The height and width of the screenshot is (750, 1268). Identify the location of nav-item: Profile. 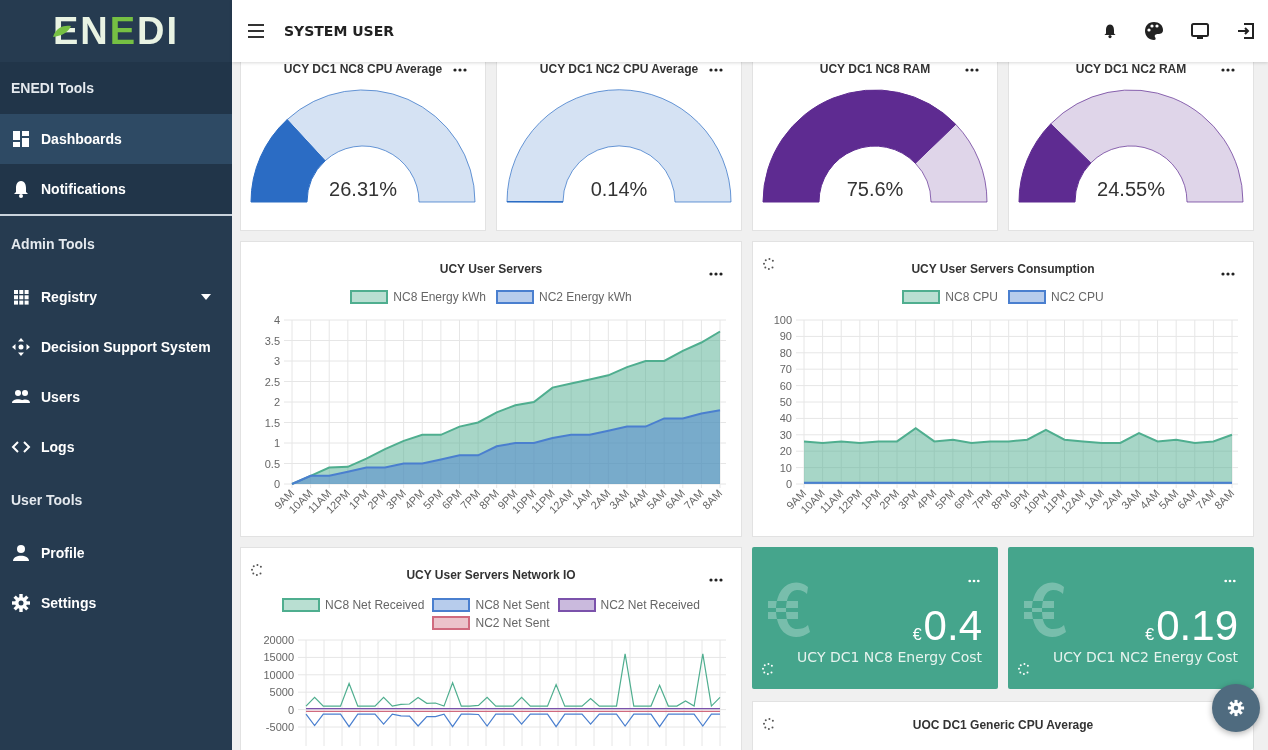
(116, 553).